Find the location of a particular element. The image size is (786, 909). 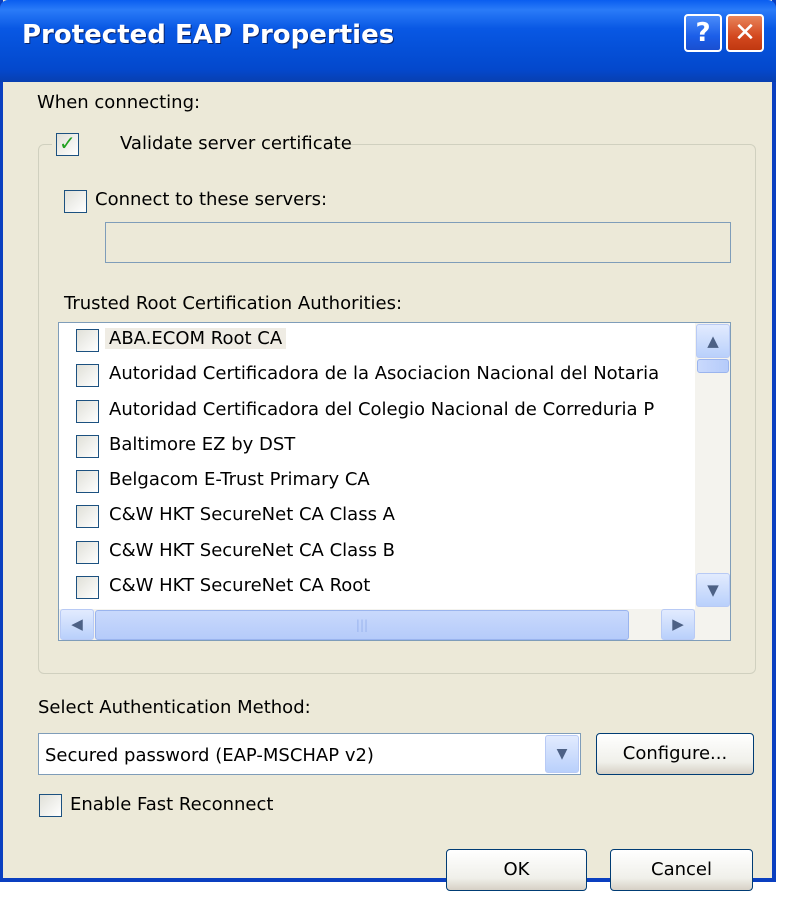

validate-cert-label: Validate server certificate is located at coordinates (221, 143).